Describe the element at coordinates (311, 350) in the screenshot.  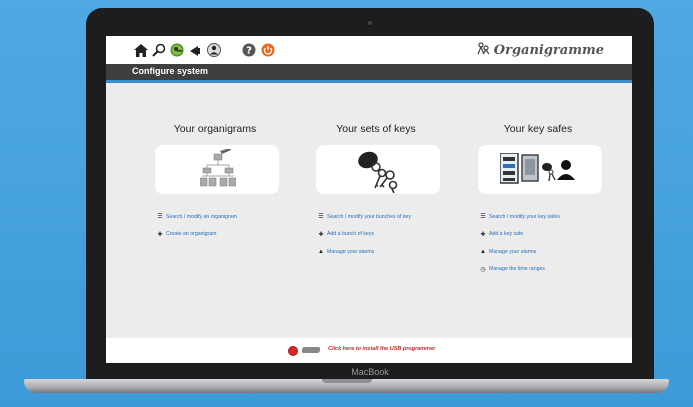
I see `usb-programmer-icon` at that location.